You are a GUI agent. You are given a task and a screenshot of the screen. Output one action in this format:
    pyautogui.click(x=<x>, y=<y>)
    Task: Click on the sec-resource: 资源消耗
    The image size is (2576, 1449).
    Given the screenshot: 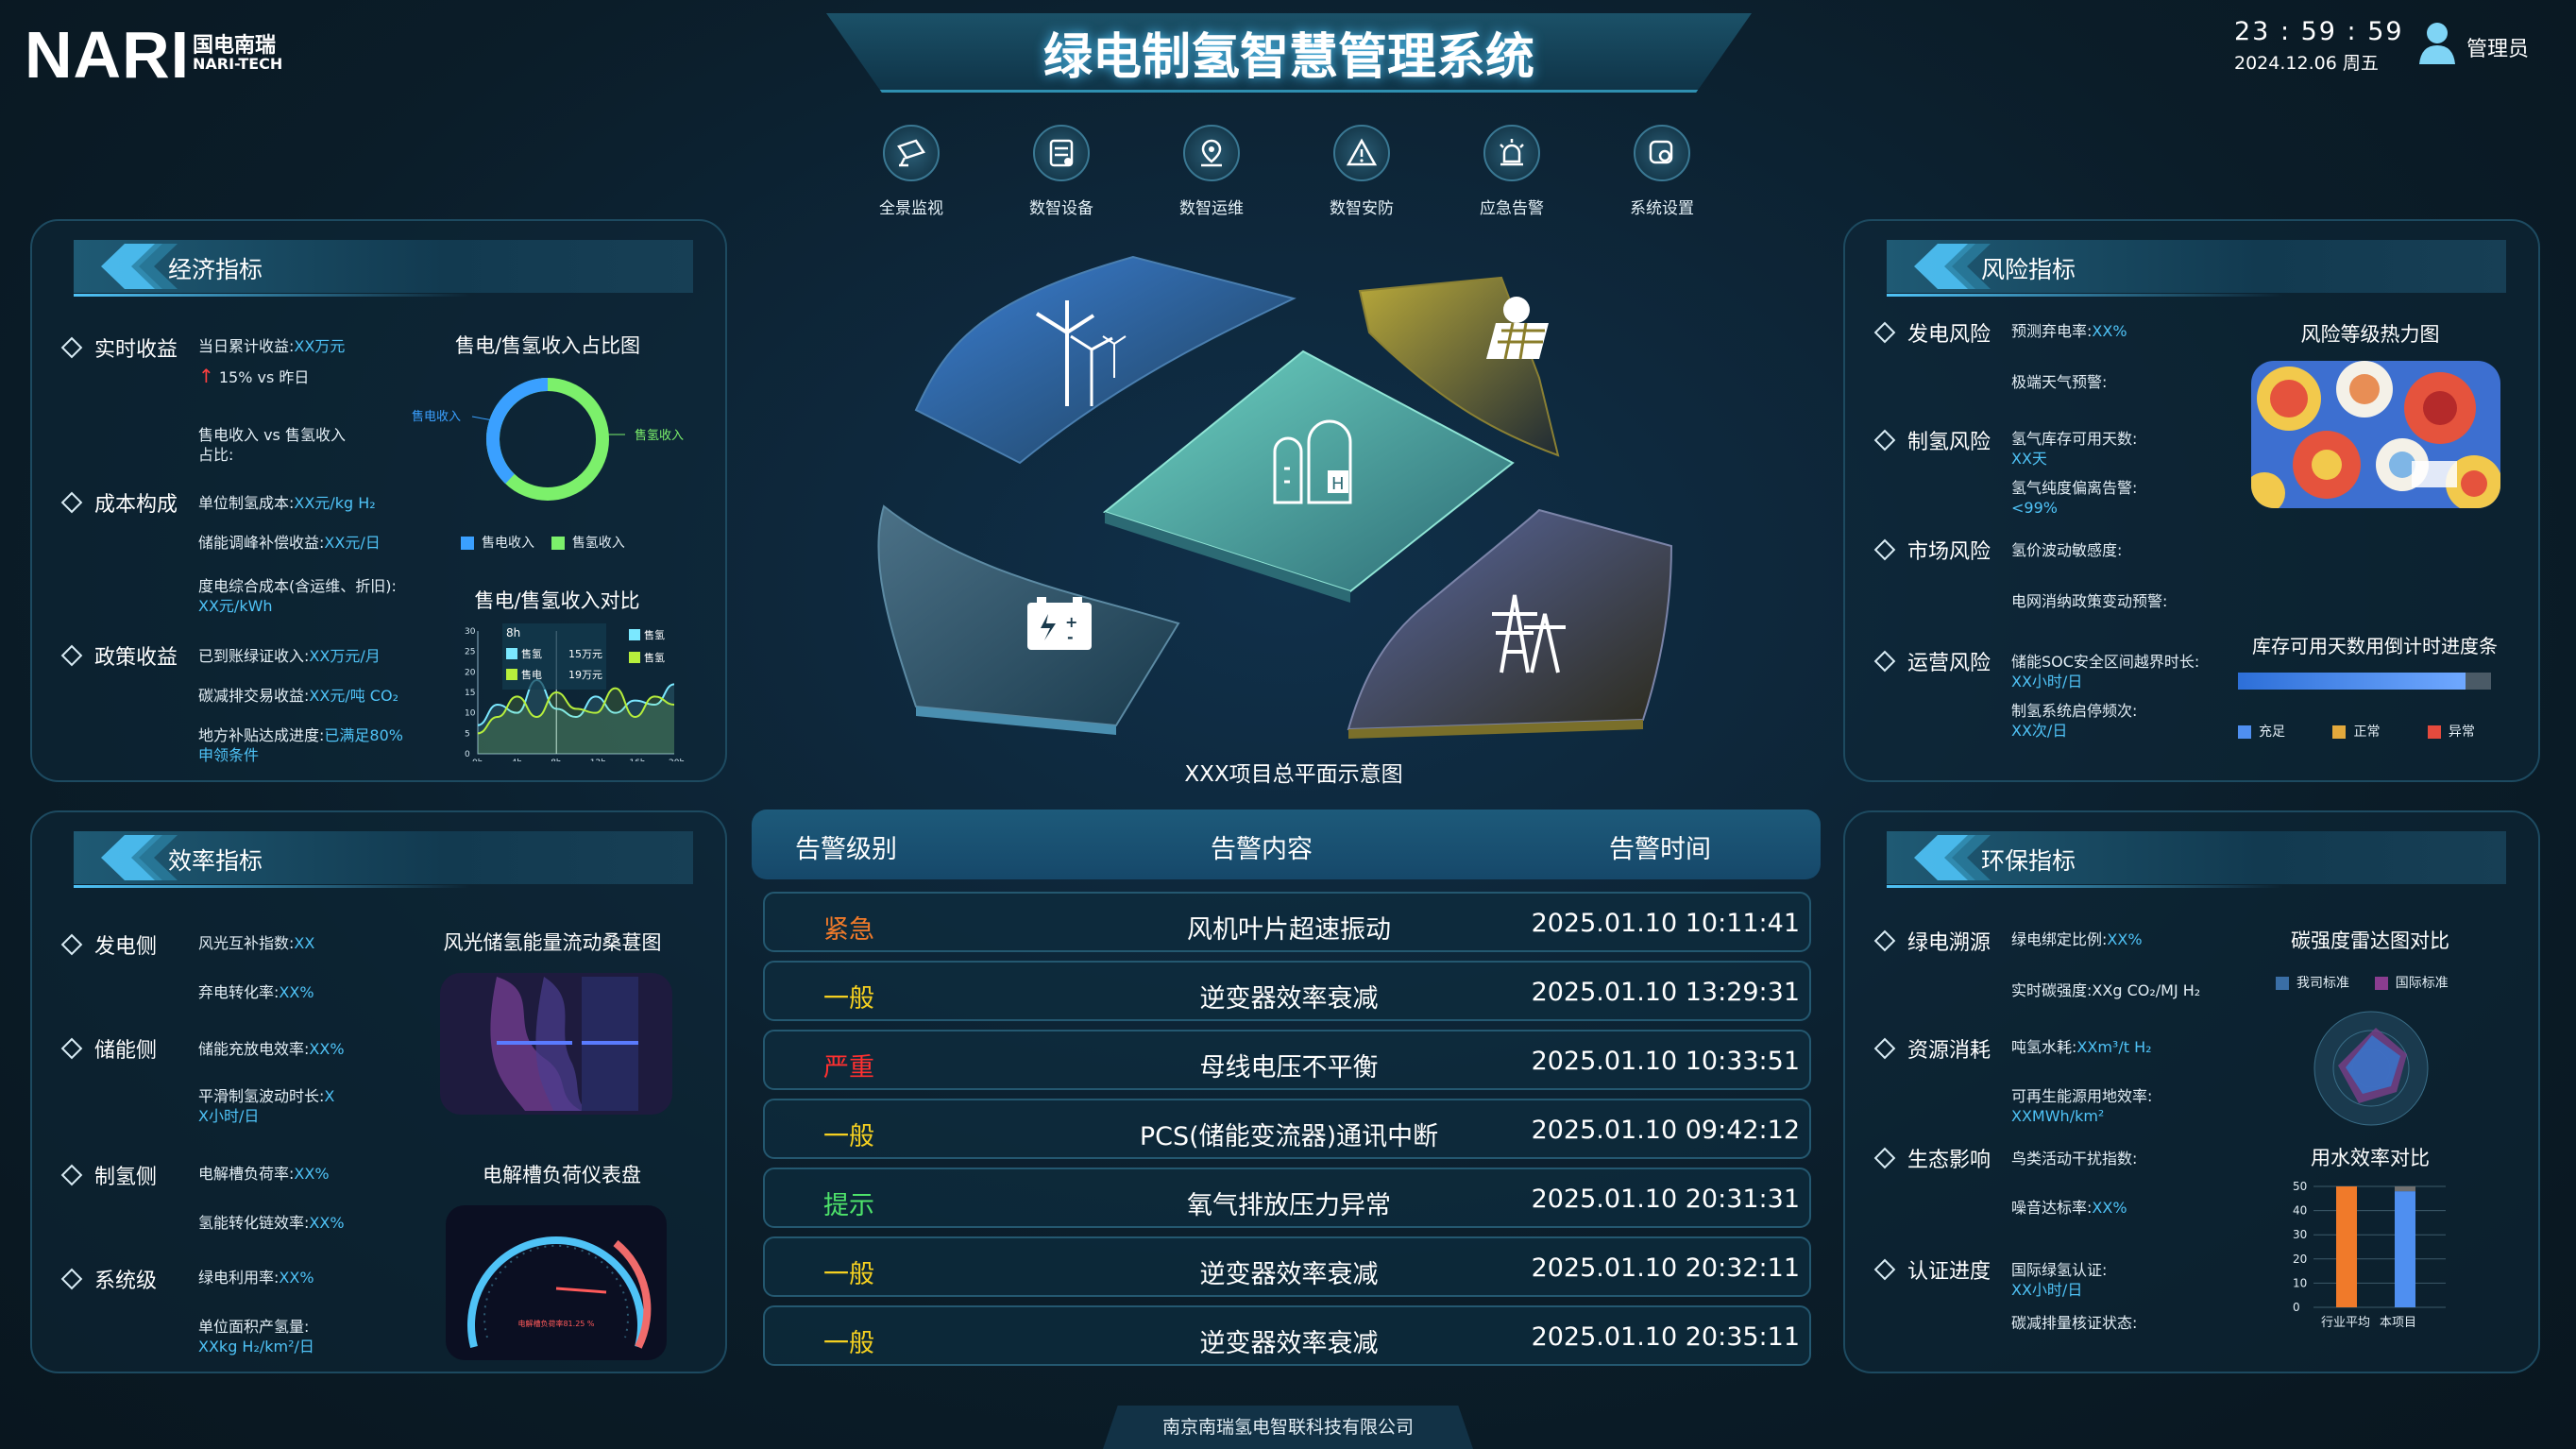 What is the action you would take?
    pyautogui.click(x=1932, y=1048)
    